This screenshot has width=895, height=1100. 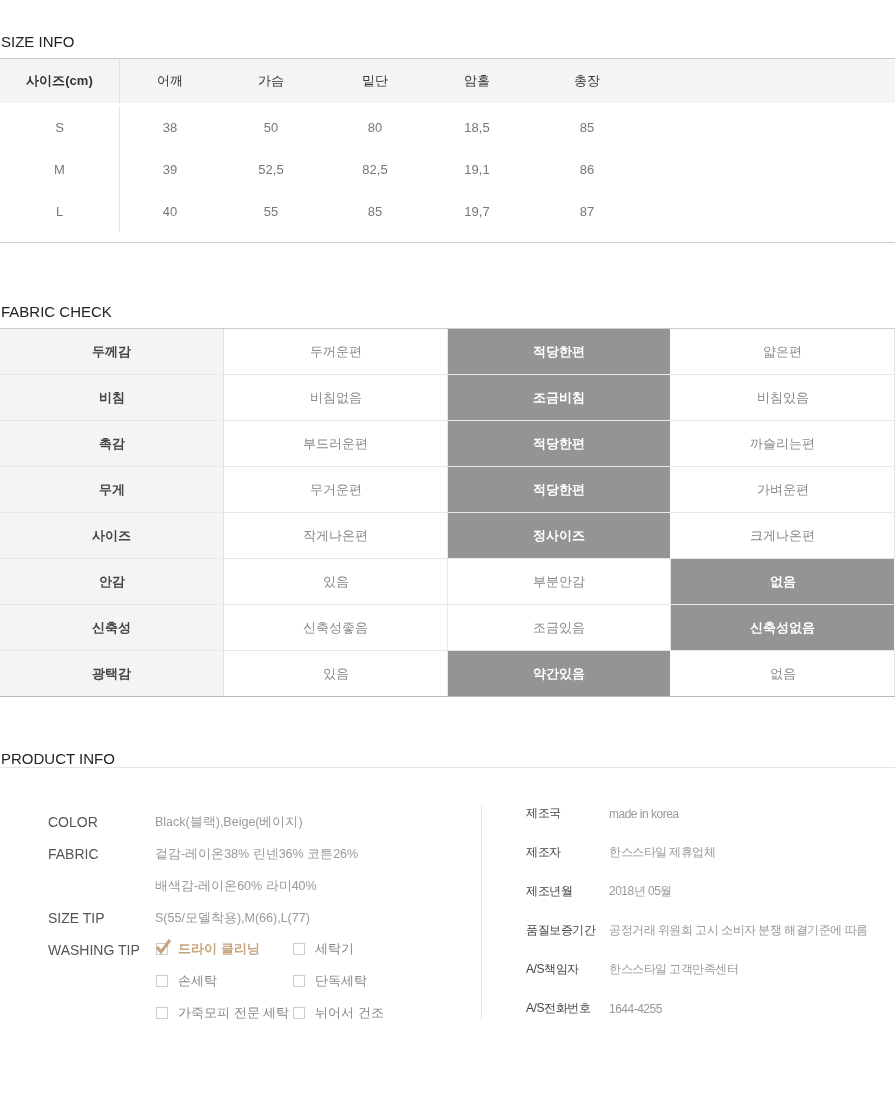 I want to click on checkbox, so click(x=163, y=947).